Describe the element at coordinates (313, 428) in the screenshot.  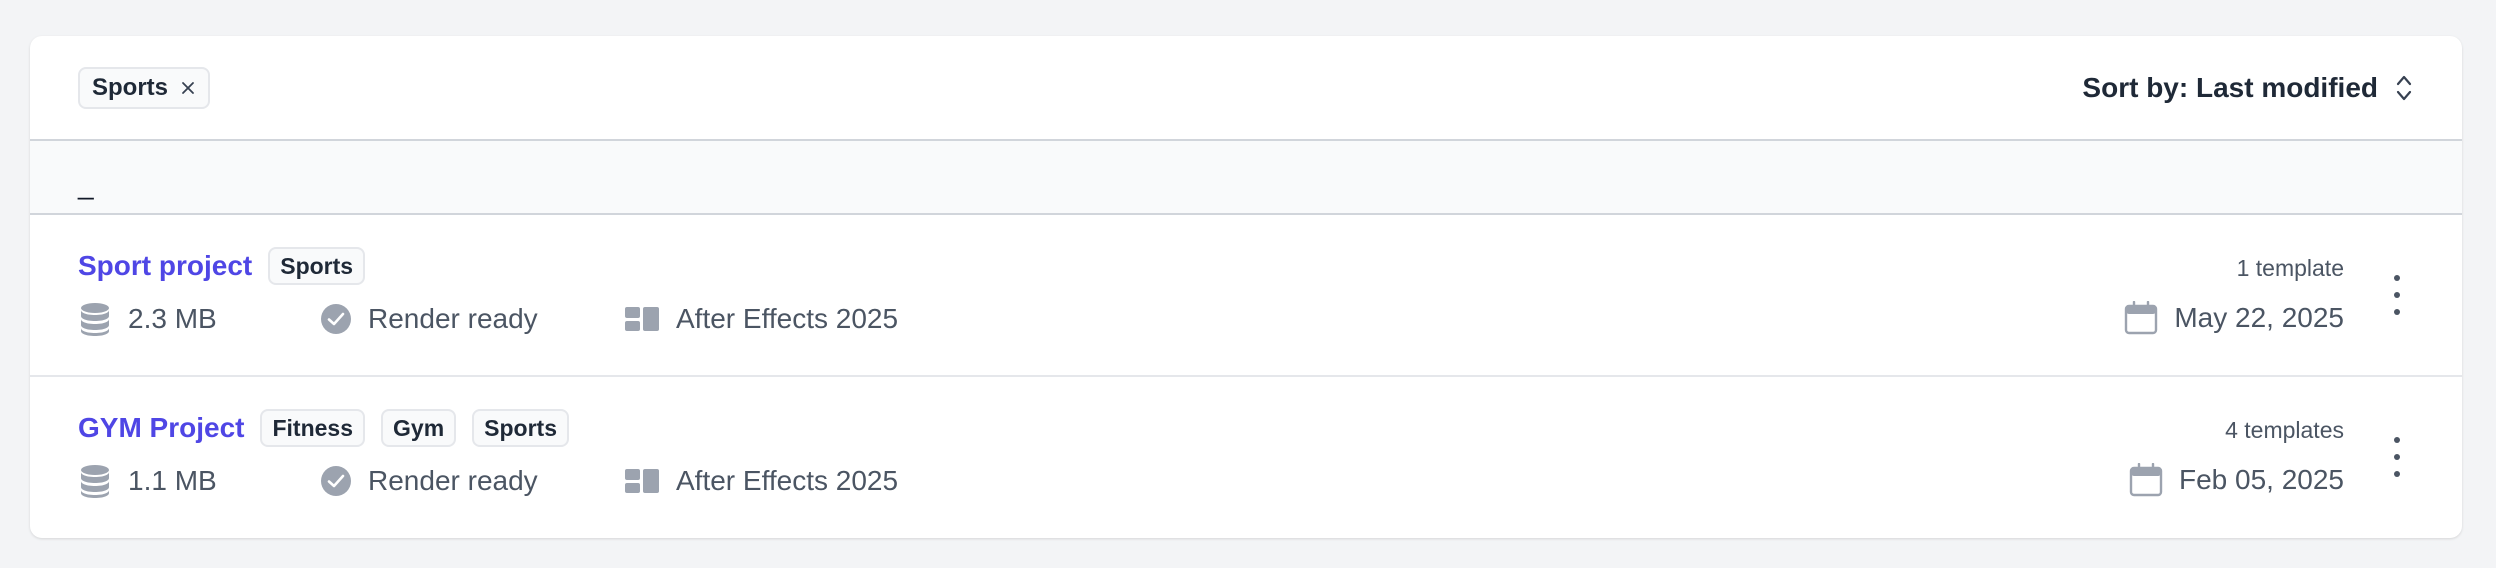
I see `project-tag: Fitness` at that location.